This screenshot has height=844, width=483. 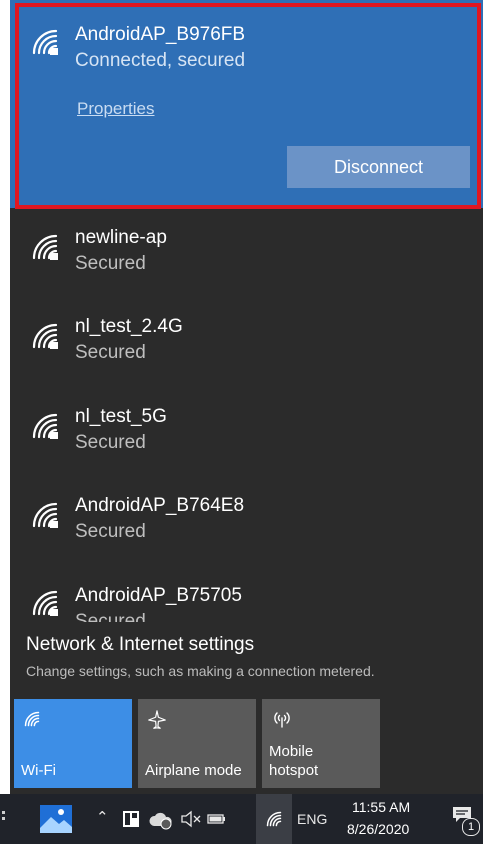 I want to click on photos-app-icon, so click(x=56, y=819).